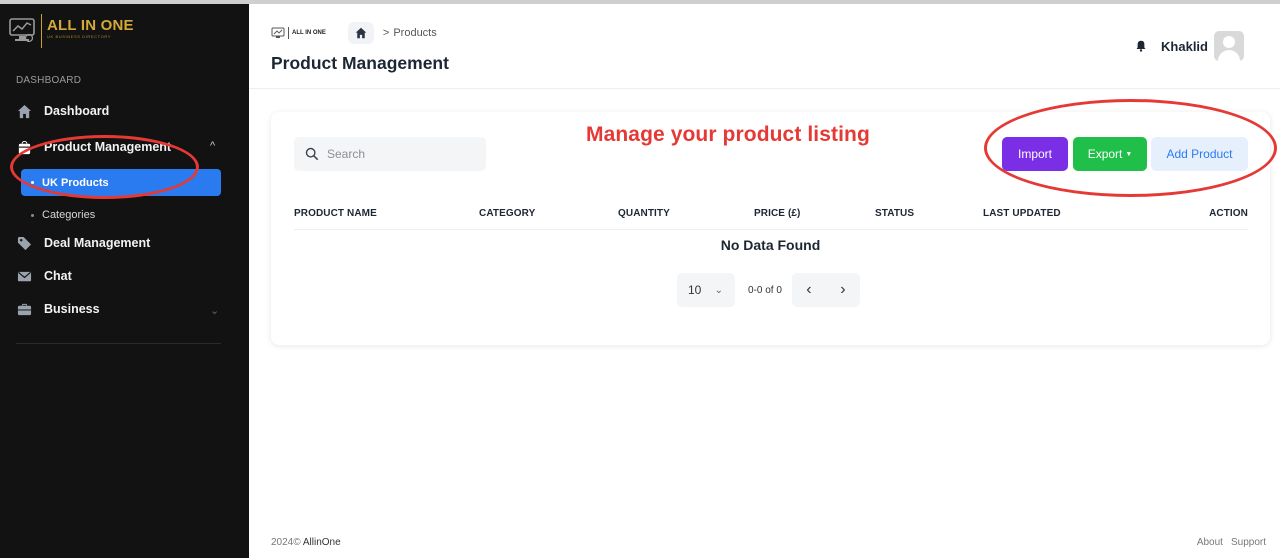 The image size is (1280, 558). Describe the element at coordinates (121, 182) in the screenshot. I see `sidebar-subitem-uk-products: UK Products` at that location.